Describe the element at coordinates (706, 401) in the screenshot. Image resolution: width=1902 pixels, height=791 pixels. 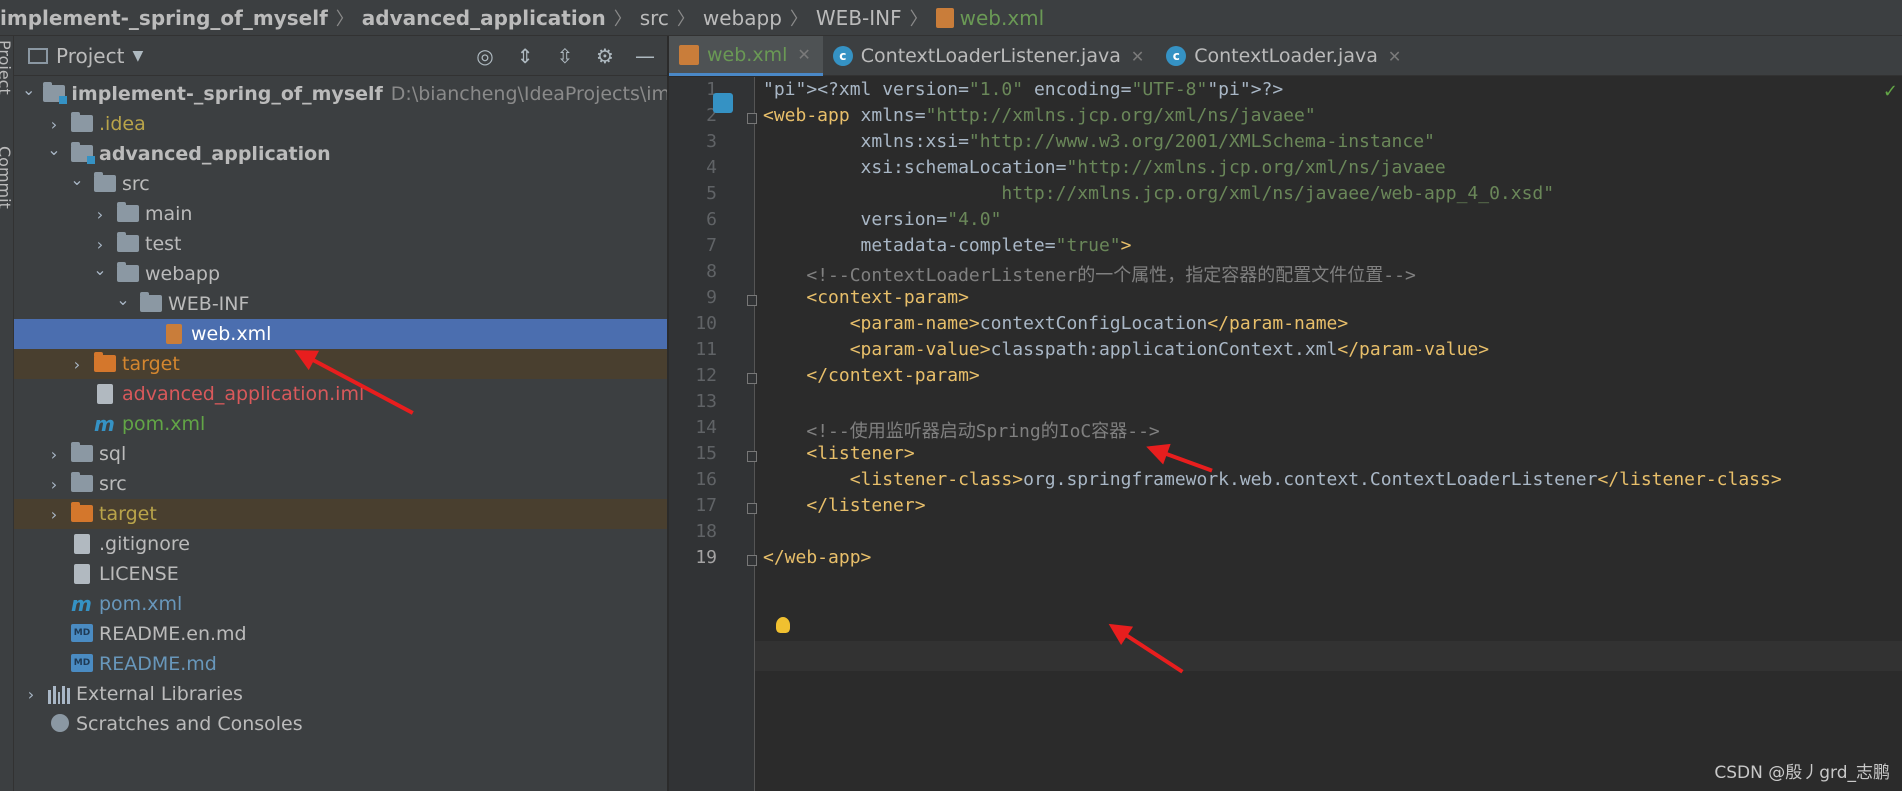
I see `line-number: 13` at that location.